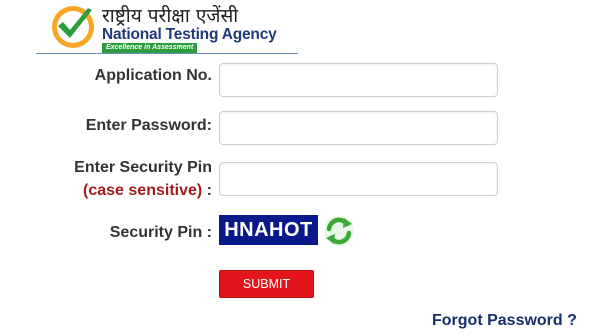 The width and height of the screenshot is (604, 336). Describe the element at coordinates (73, 27) in the screenshot. I see `nta-checkmark-icon` at that location.